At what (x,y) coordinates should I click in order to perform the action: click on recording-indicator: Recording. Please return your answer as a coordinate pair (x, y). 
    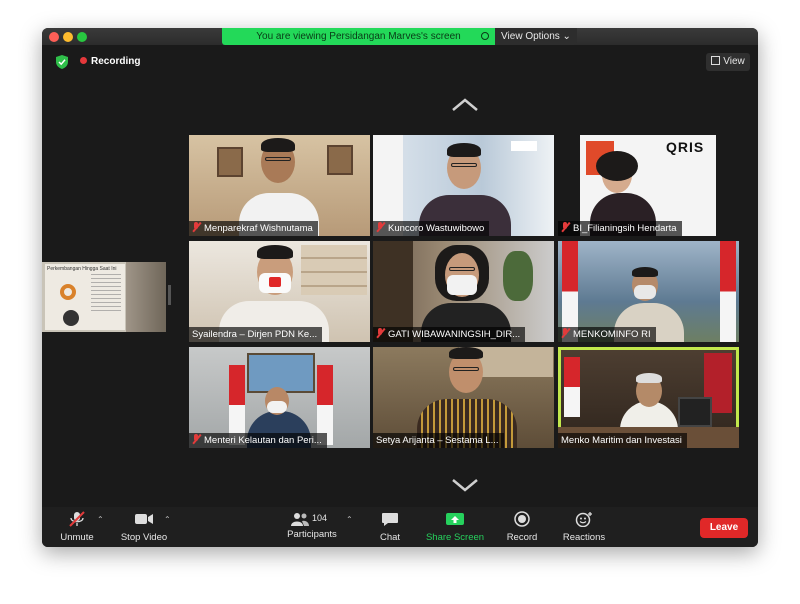
    Looking at the image, I should click on (110, 62).